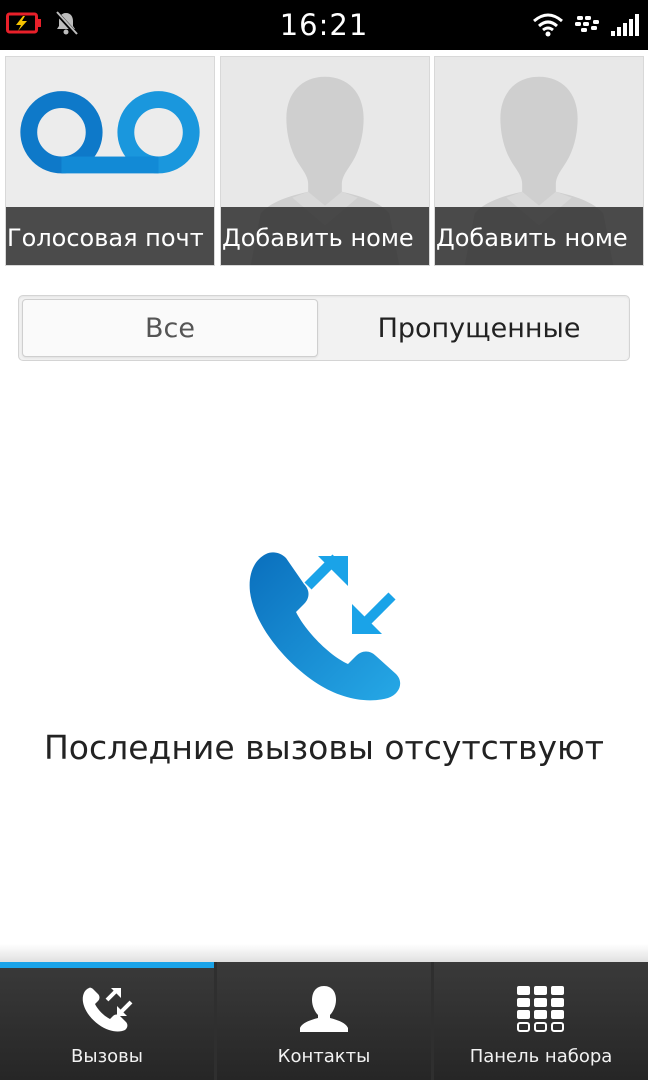  I want to click on call-filter: Все Пропущенные, so click(324, 328).